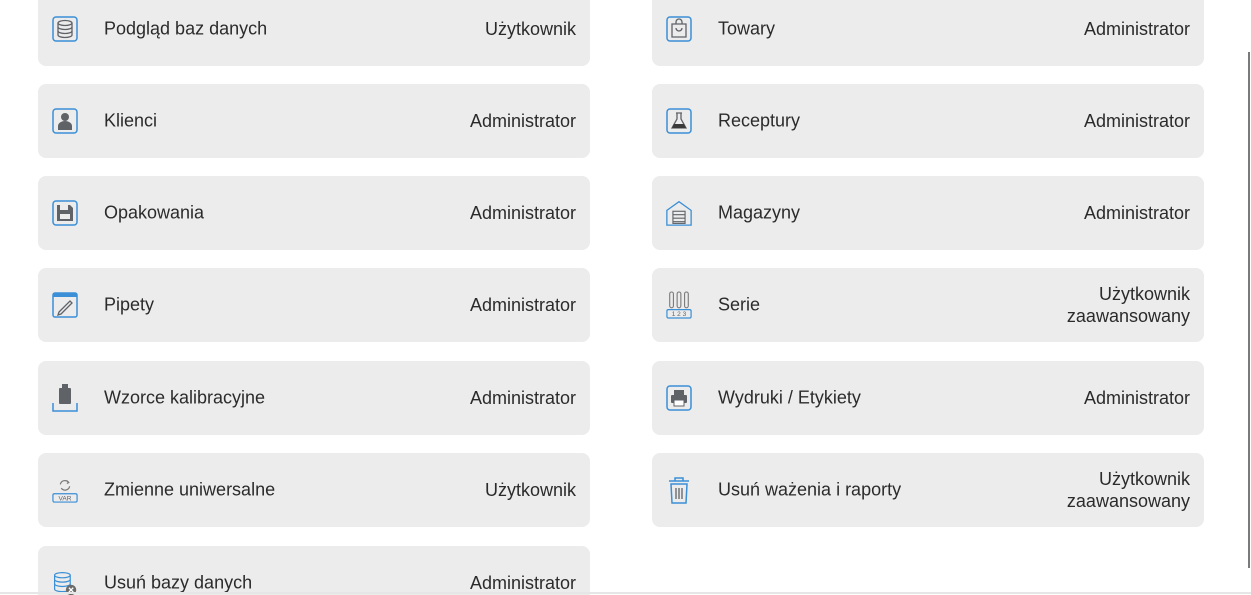 This screenshot has width=1251, height=595. I want to click on bottom-divider, so click(625, 593).